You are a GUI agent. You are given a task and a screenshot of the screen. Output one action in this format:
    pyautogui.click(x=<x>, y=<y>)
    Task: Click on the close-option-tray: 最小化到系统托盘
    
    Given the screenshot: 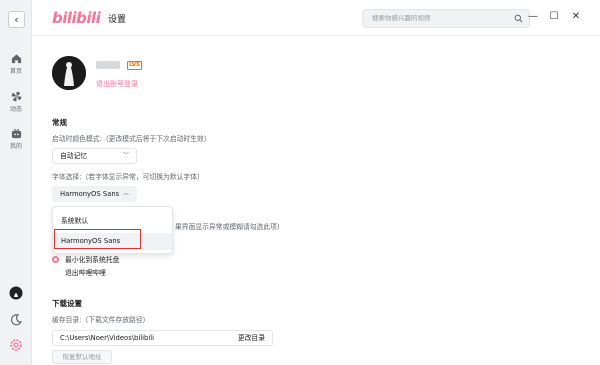 What is the action you would take?
    pyautogui.click(x=85, y=259)
    